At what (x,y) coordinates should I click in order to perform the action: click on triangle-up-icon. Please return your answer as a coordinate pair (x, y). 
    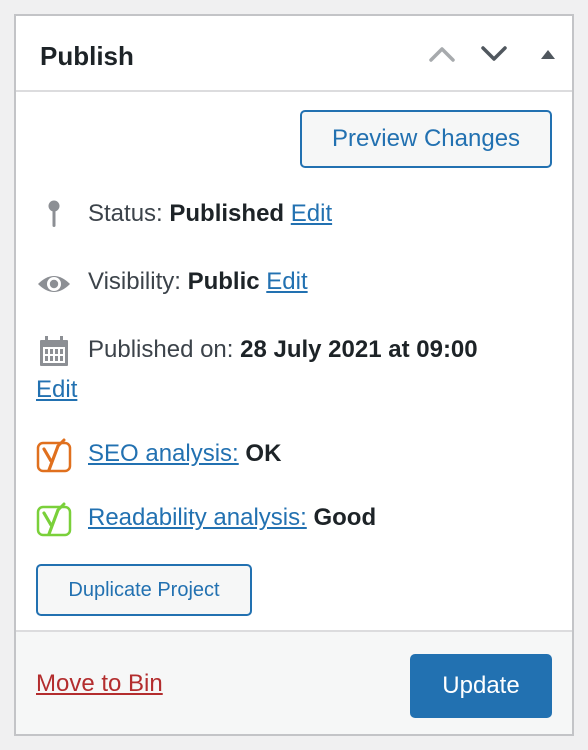
    Looking at the image, I should click on (548, 54).